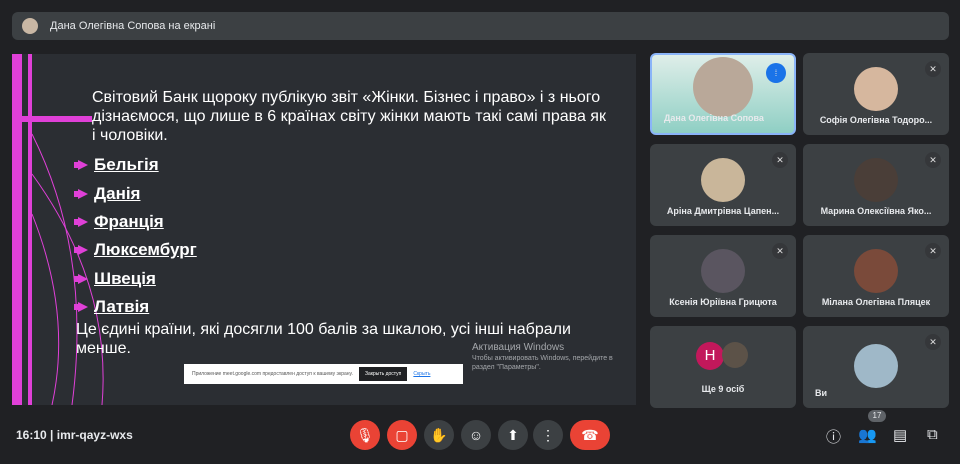 This screenshot has width=960, height=464. I want to click on country-name: Франція, so click(129, 221).